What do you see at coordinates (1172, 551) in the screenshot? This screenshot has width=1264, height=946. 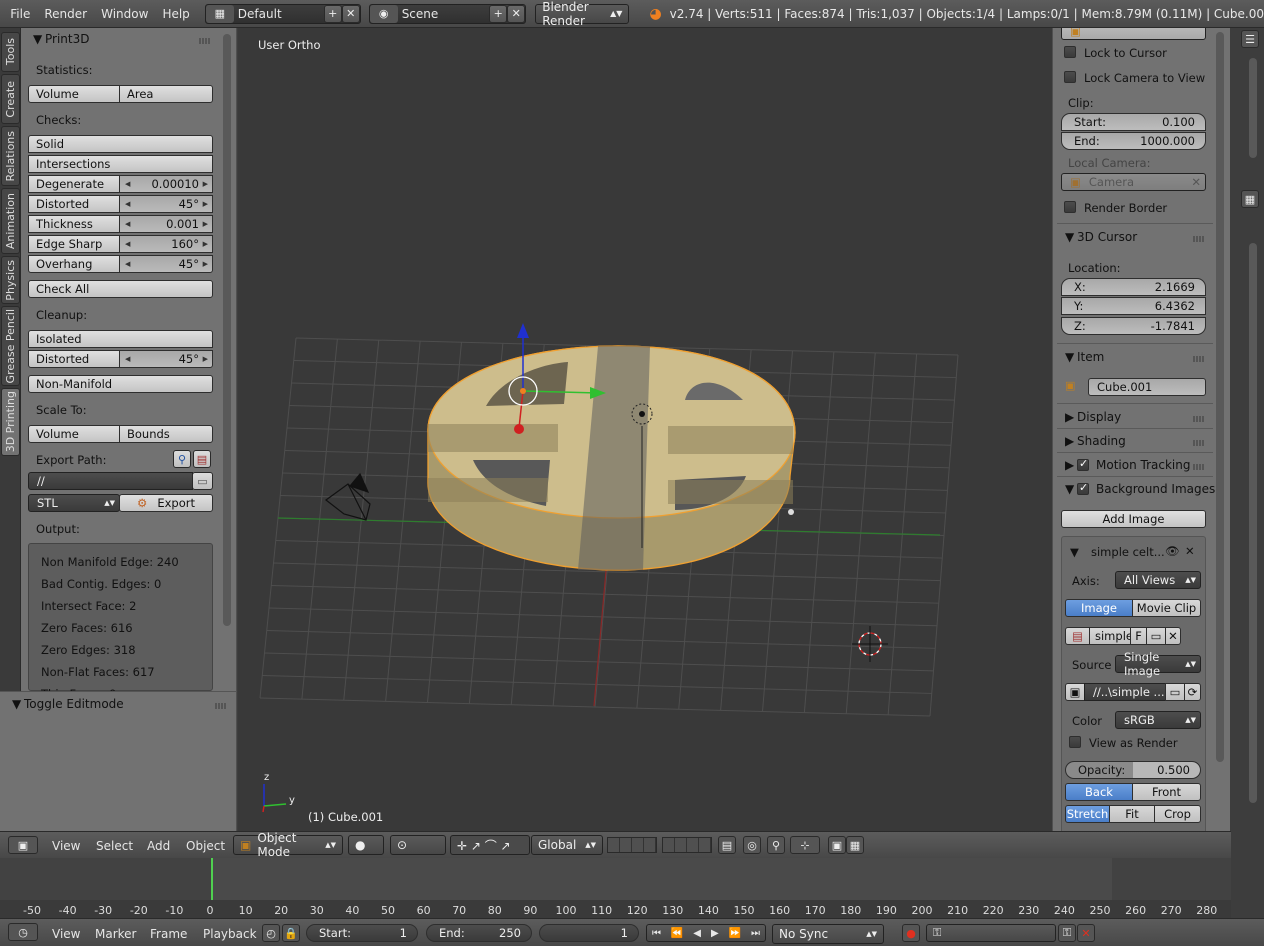 I see `eye-icon: 👁` at bounding box center [1172, 551].